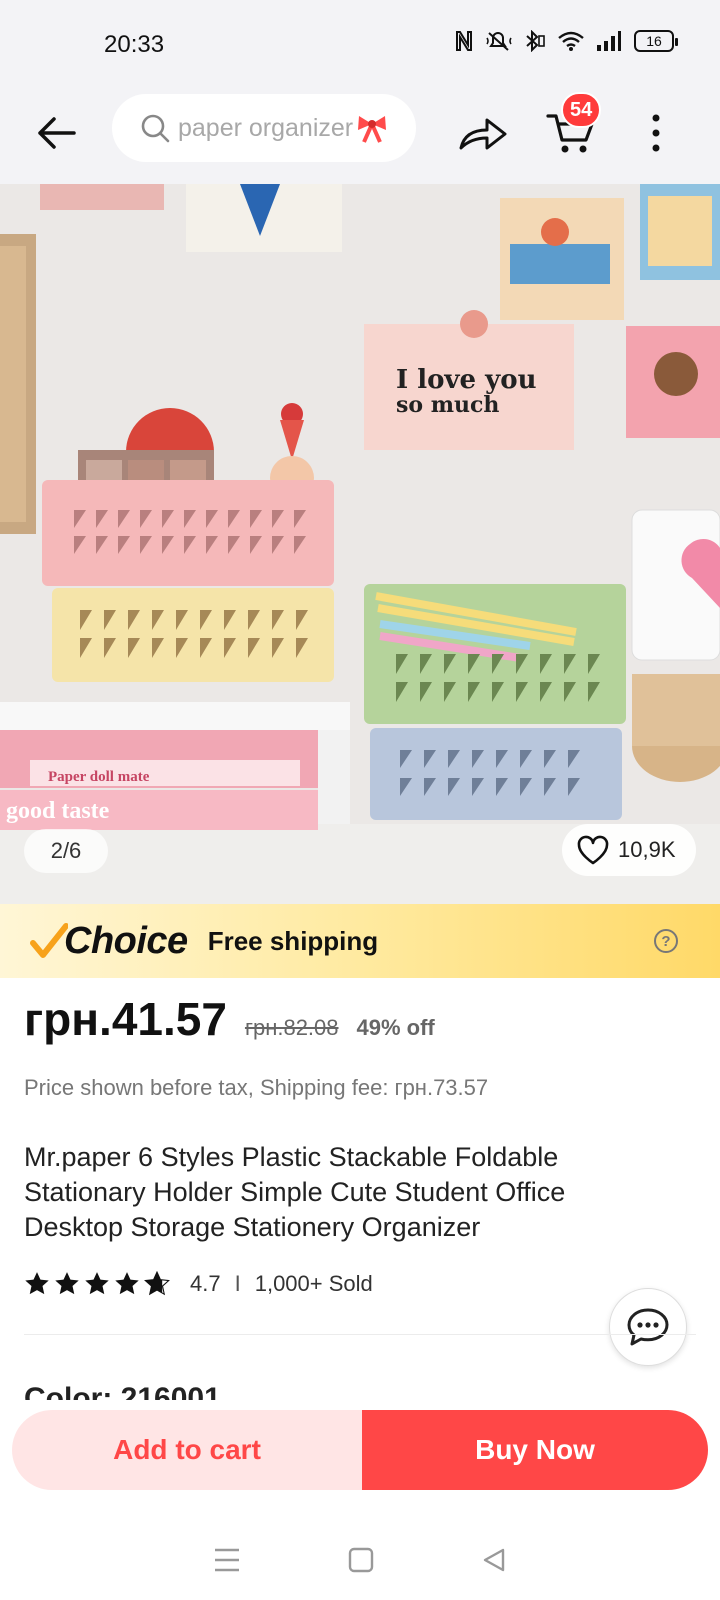  I want to click on free-shipping-label: Free shipping, so click(293, 940).